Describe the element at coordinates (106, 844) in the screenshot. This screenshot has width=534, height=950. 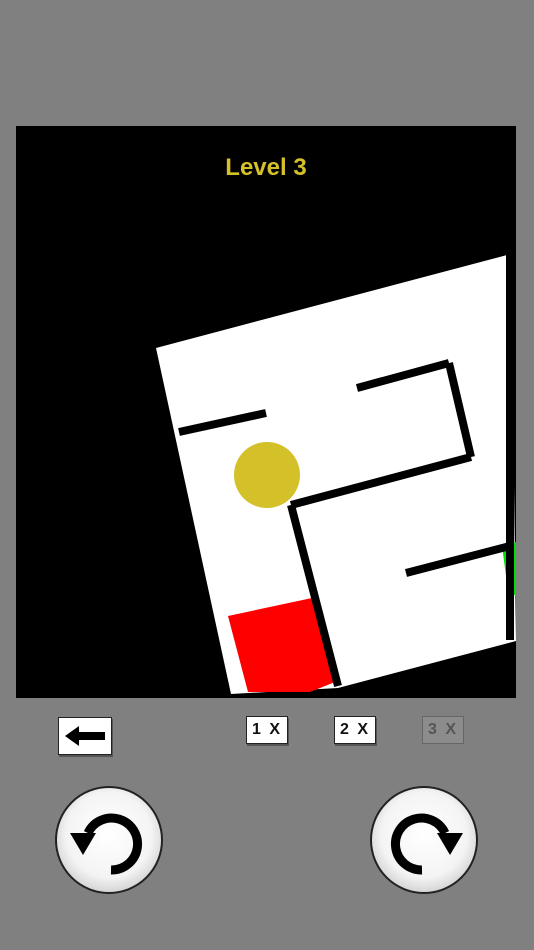
I see `rotate-counterclockwise-icon` at that location.